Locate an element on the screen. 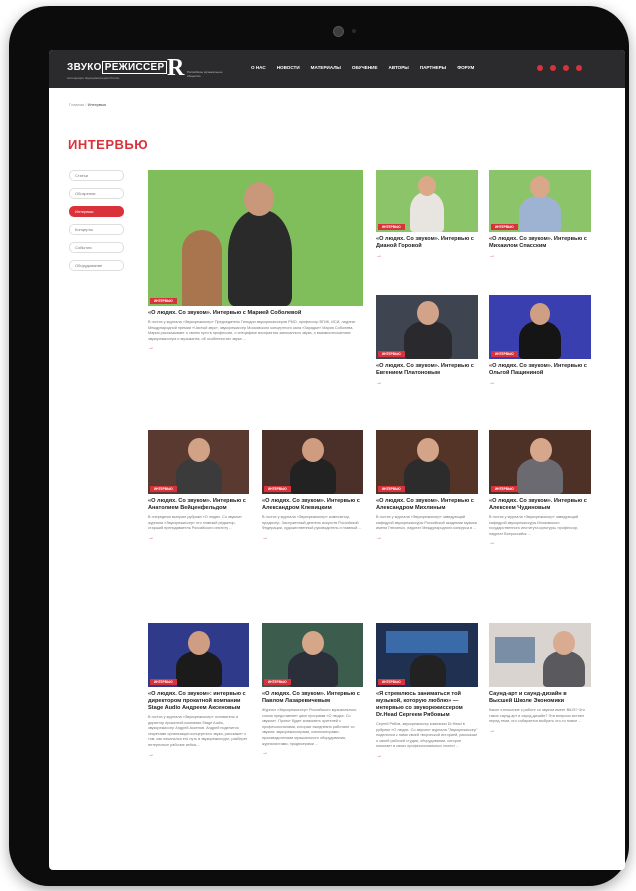 This screenshot has width=636, height=891. nav-item-partners: ПАРТНЕРЫ is located at coordinates (433, 67).